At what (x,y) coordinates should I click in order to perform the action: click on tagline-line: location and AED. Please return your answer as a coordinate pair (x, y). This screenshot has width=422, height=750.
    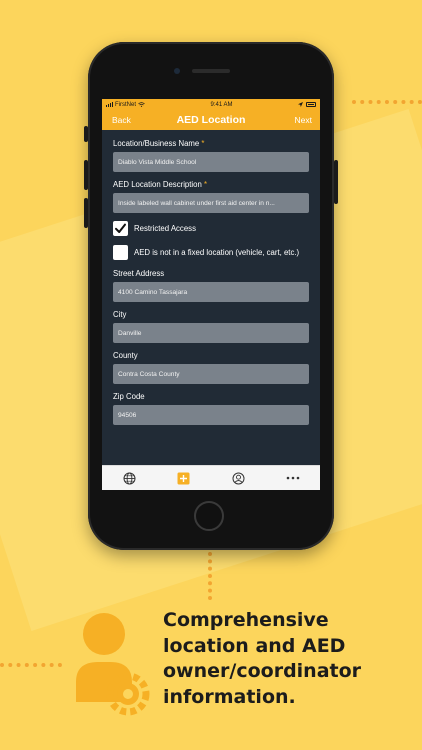
    Looking at the image, I should click on (254, 645).